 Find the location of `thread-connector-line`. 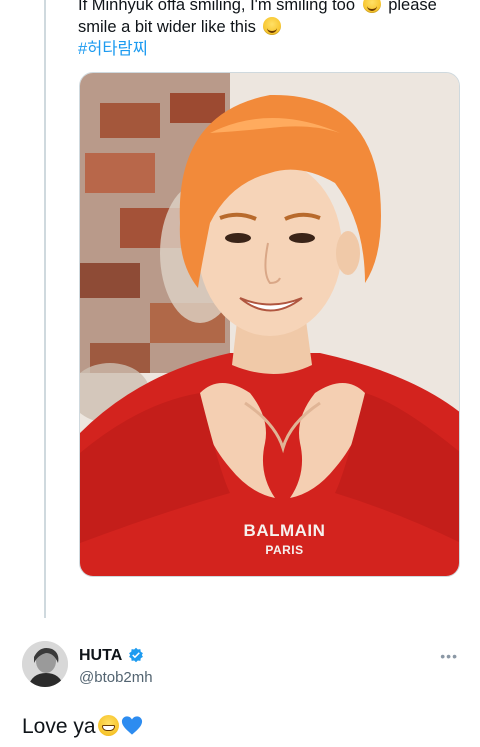

thread-connector-line is located at coordinates (45, 309).